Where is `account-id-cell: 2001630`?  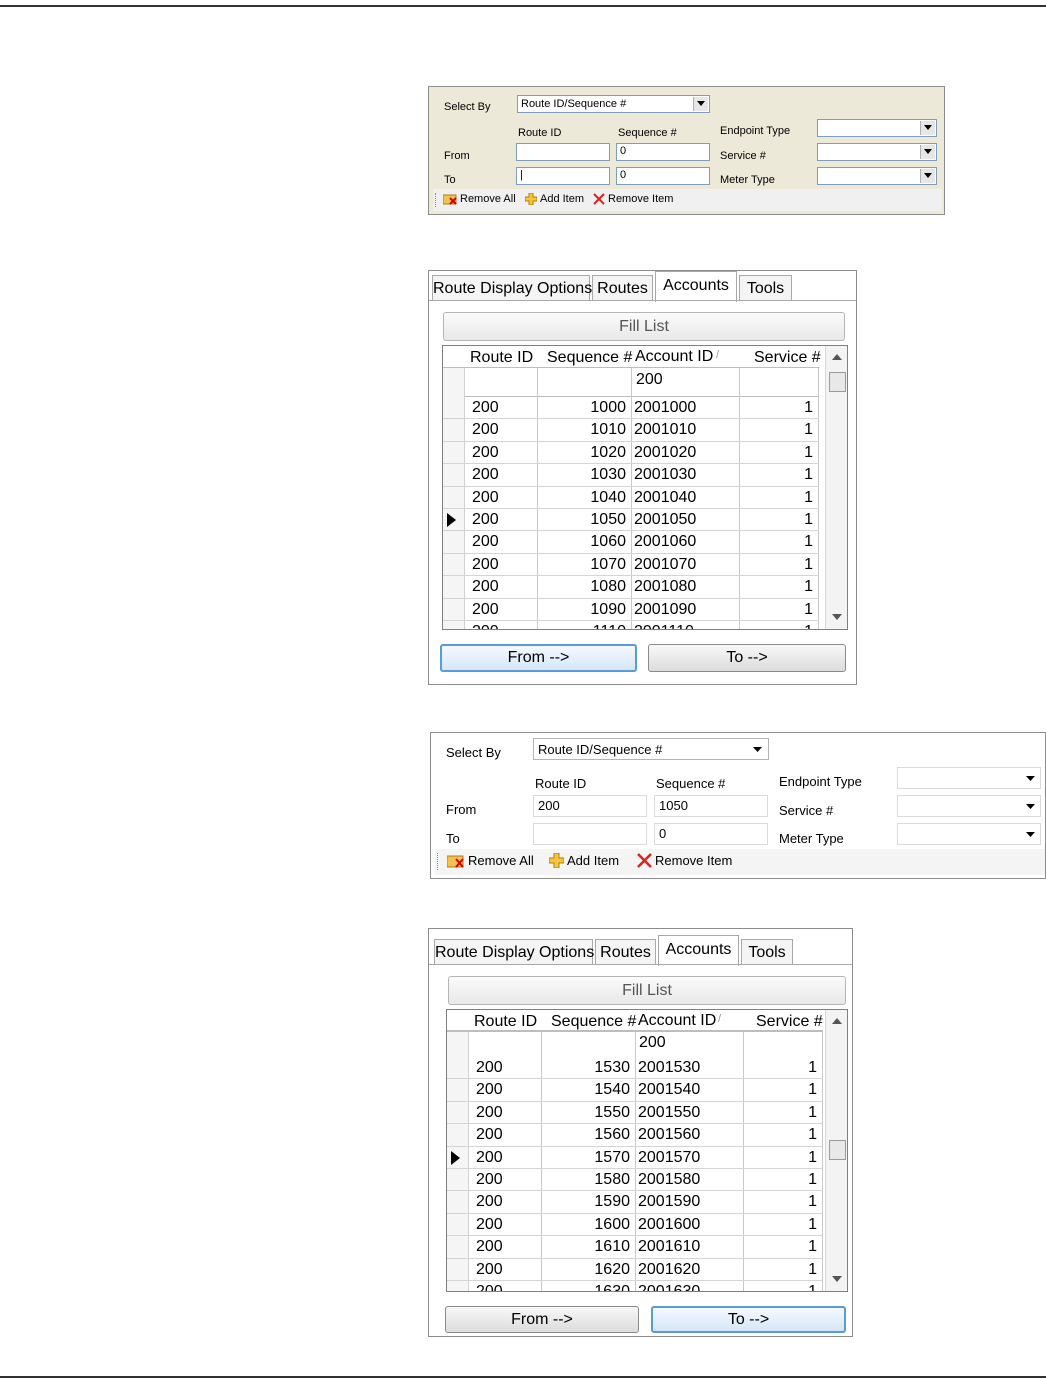
account-id-cell: 2001630 is located at coordinates (669, 1287).